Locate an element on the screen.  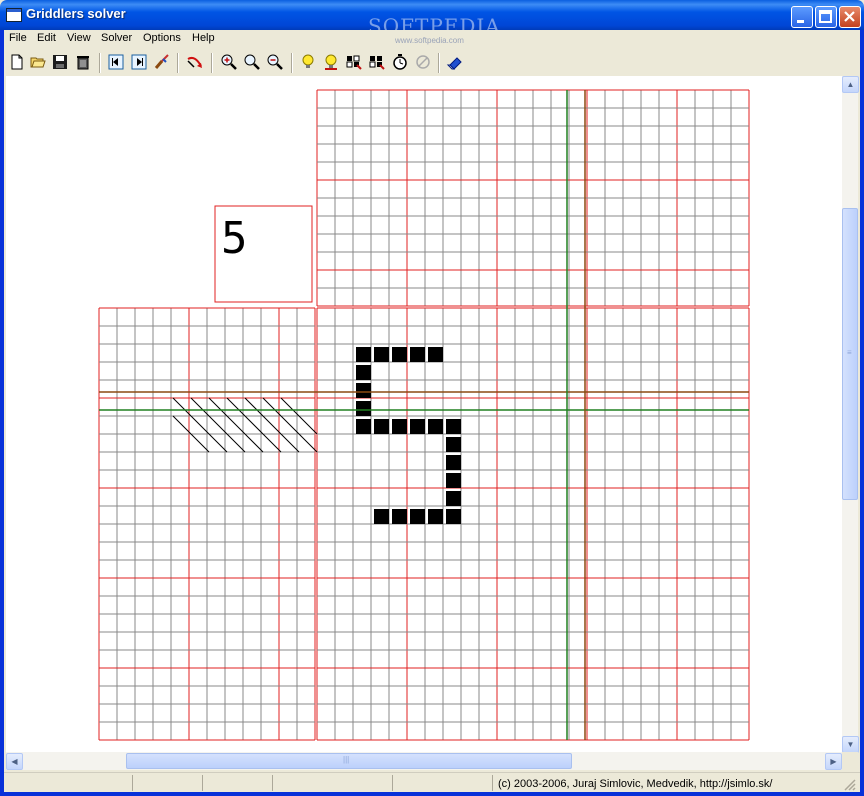
scroll-right-button: ▶ is located at coordinates (833, 761).